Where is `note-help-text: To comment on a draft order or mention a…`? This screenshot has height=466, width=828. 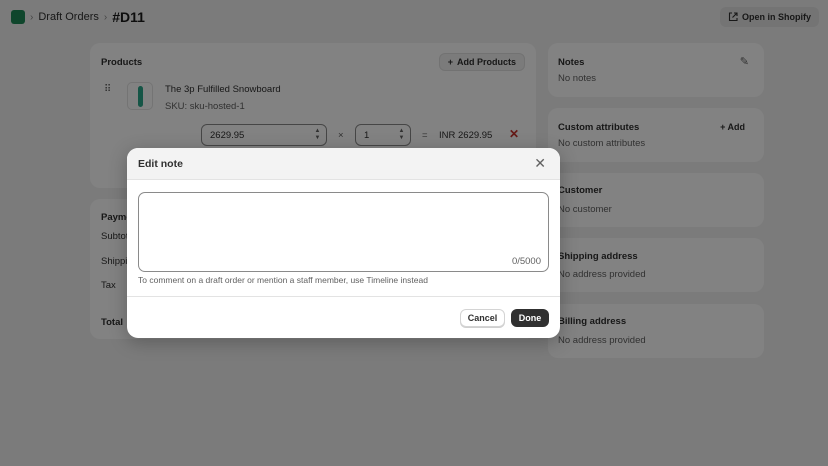 note-help-text: To comment on a draft order or mention a… is located at coordinates (283, 280).